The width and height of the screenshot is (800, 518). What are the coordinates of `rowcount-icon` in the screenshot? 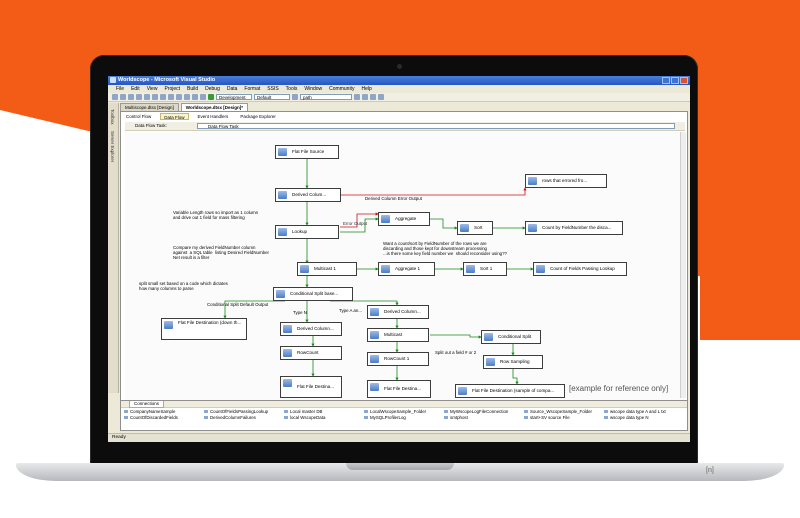 It's located at (374, 359).